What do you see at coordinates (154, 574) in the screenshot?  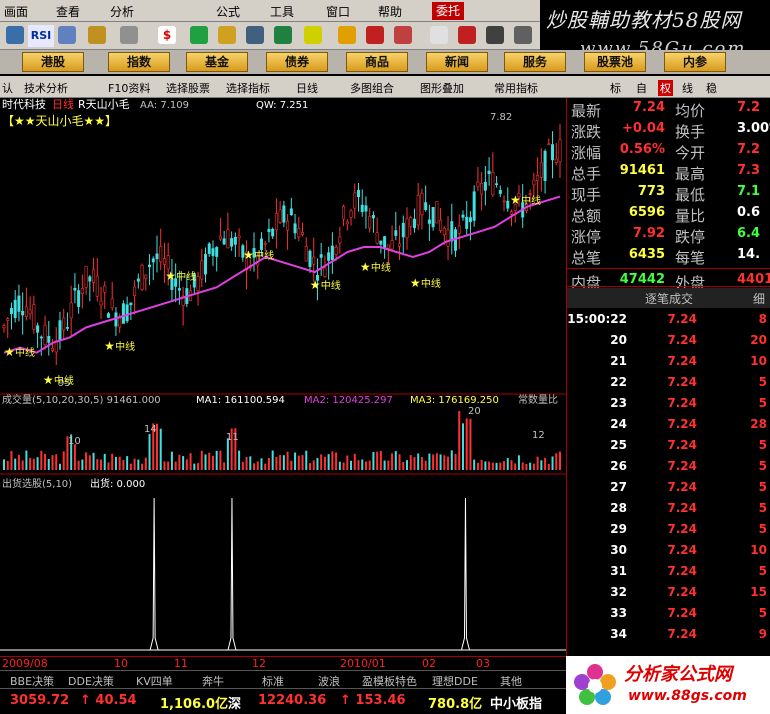 I see `signal-spike` at bounding box center [154, 574].